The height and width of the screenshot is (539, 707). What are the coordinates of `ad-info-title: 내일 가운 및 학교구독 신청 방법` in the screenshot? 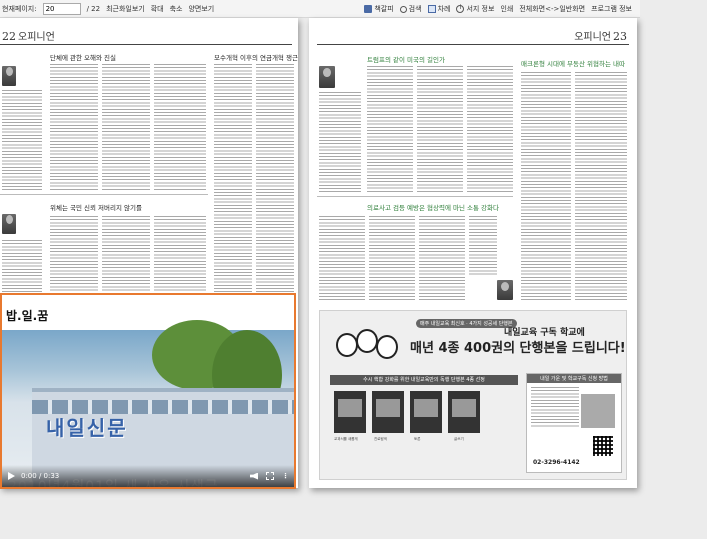 It's located at (574, 378).